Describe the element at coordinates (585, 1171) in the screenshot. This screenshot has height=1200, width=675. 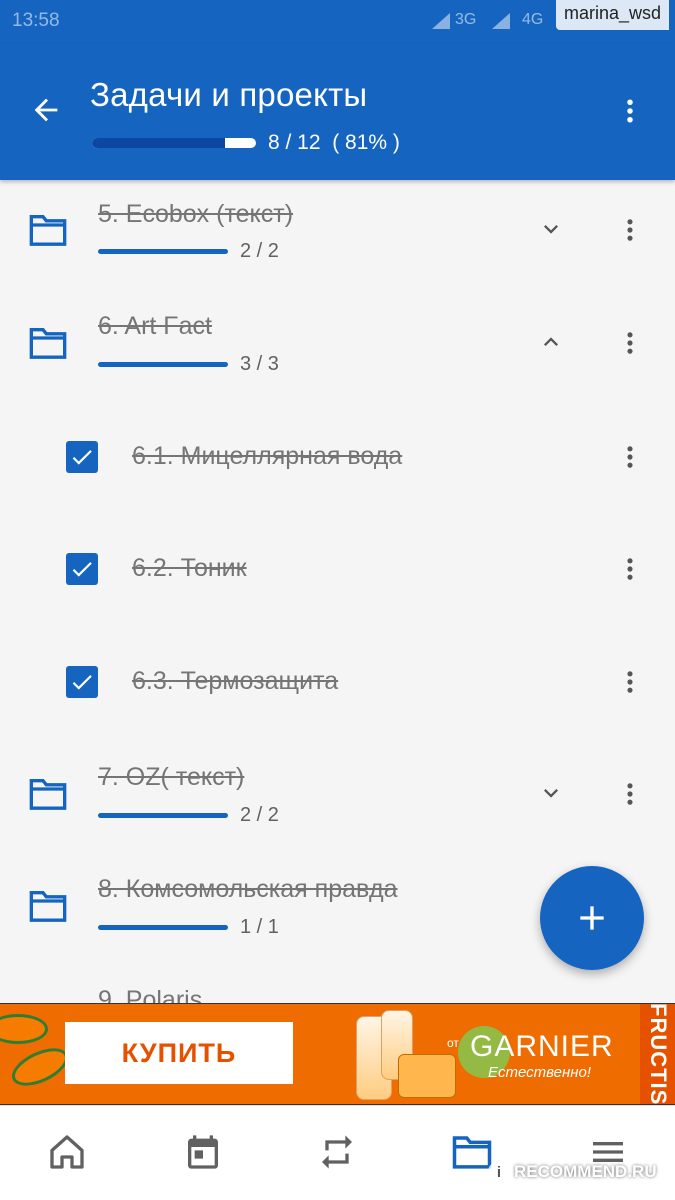
I see `recommend-text: RECOMMEND.RU` at that location.